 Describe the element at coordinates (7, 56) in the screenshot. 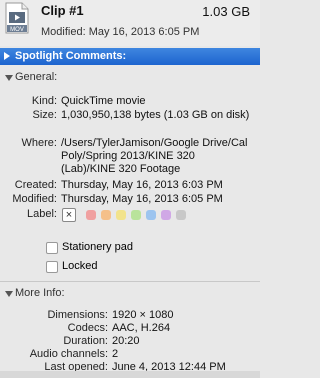

I see `disclosure-right-icon` at that location.